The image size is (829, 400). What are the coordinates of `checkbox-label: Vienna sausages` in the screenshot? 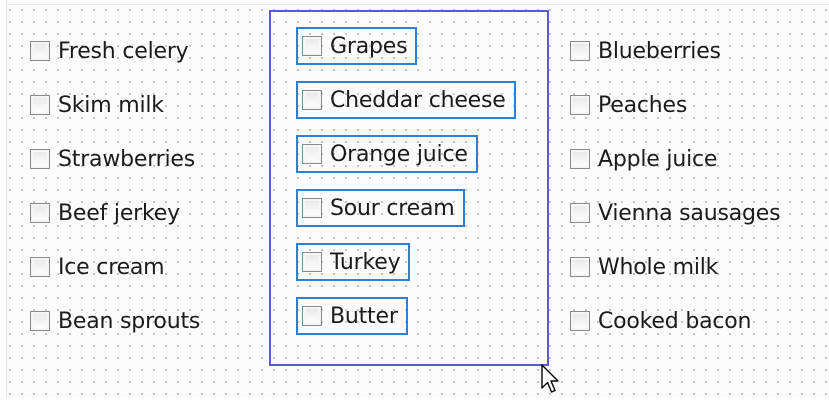 It's located at (689, 213).